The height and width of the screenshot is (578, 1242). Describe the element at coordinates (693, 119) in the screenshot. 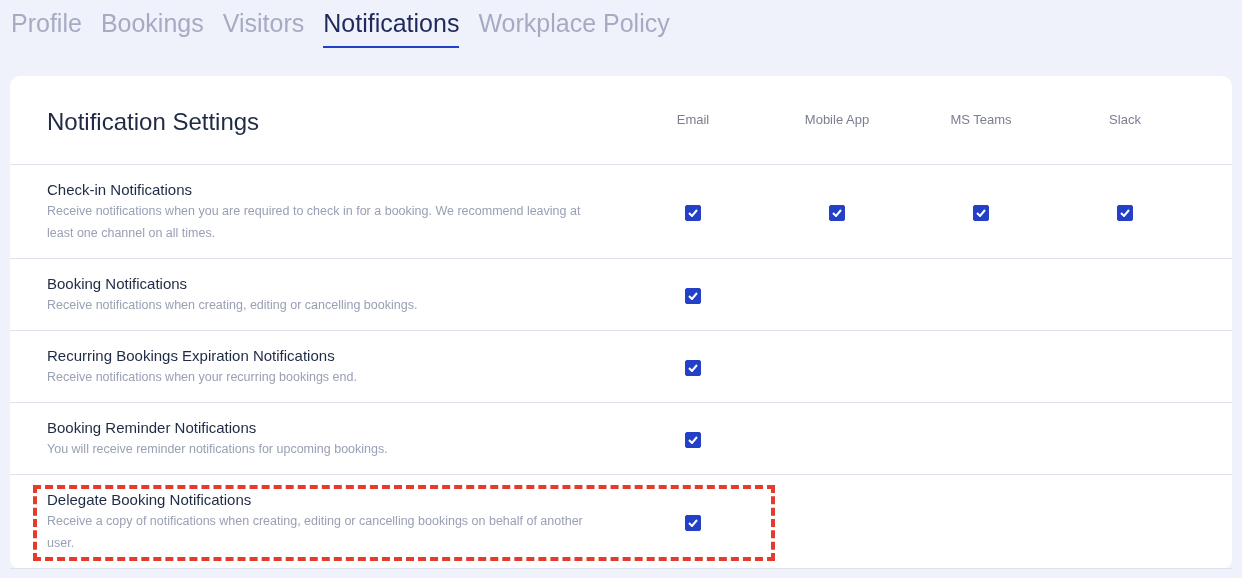

I see `column-header: Email` at that location.